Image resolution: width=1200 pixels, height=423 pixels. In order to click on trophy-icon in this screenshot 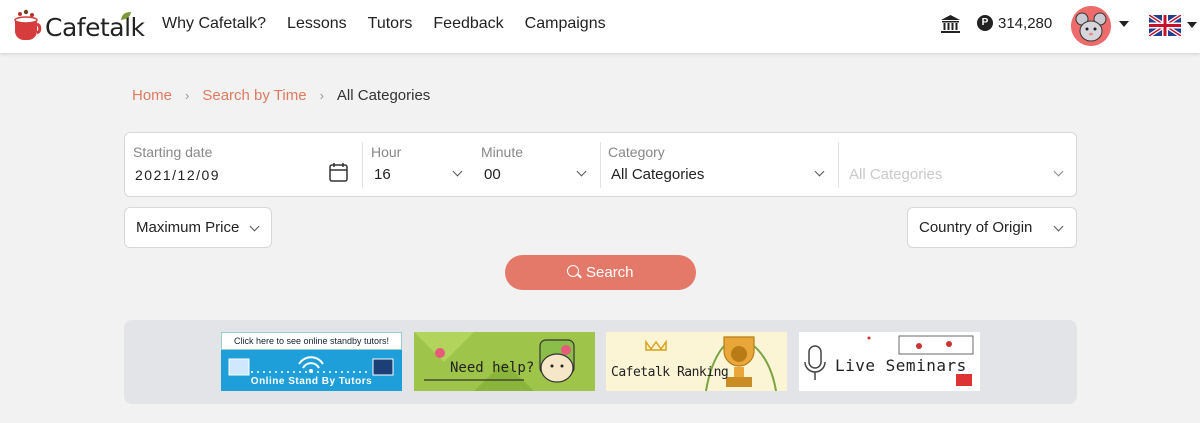, I will do `click(711, 363)`.